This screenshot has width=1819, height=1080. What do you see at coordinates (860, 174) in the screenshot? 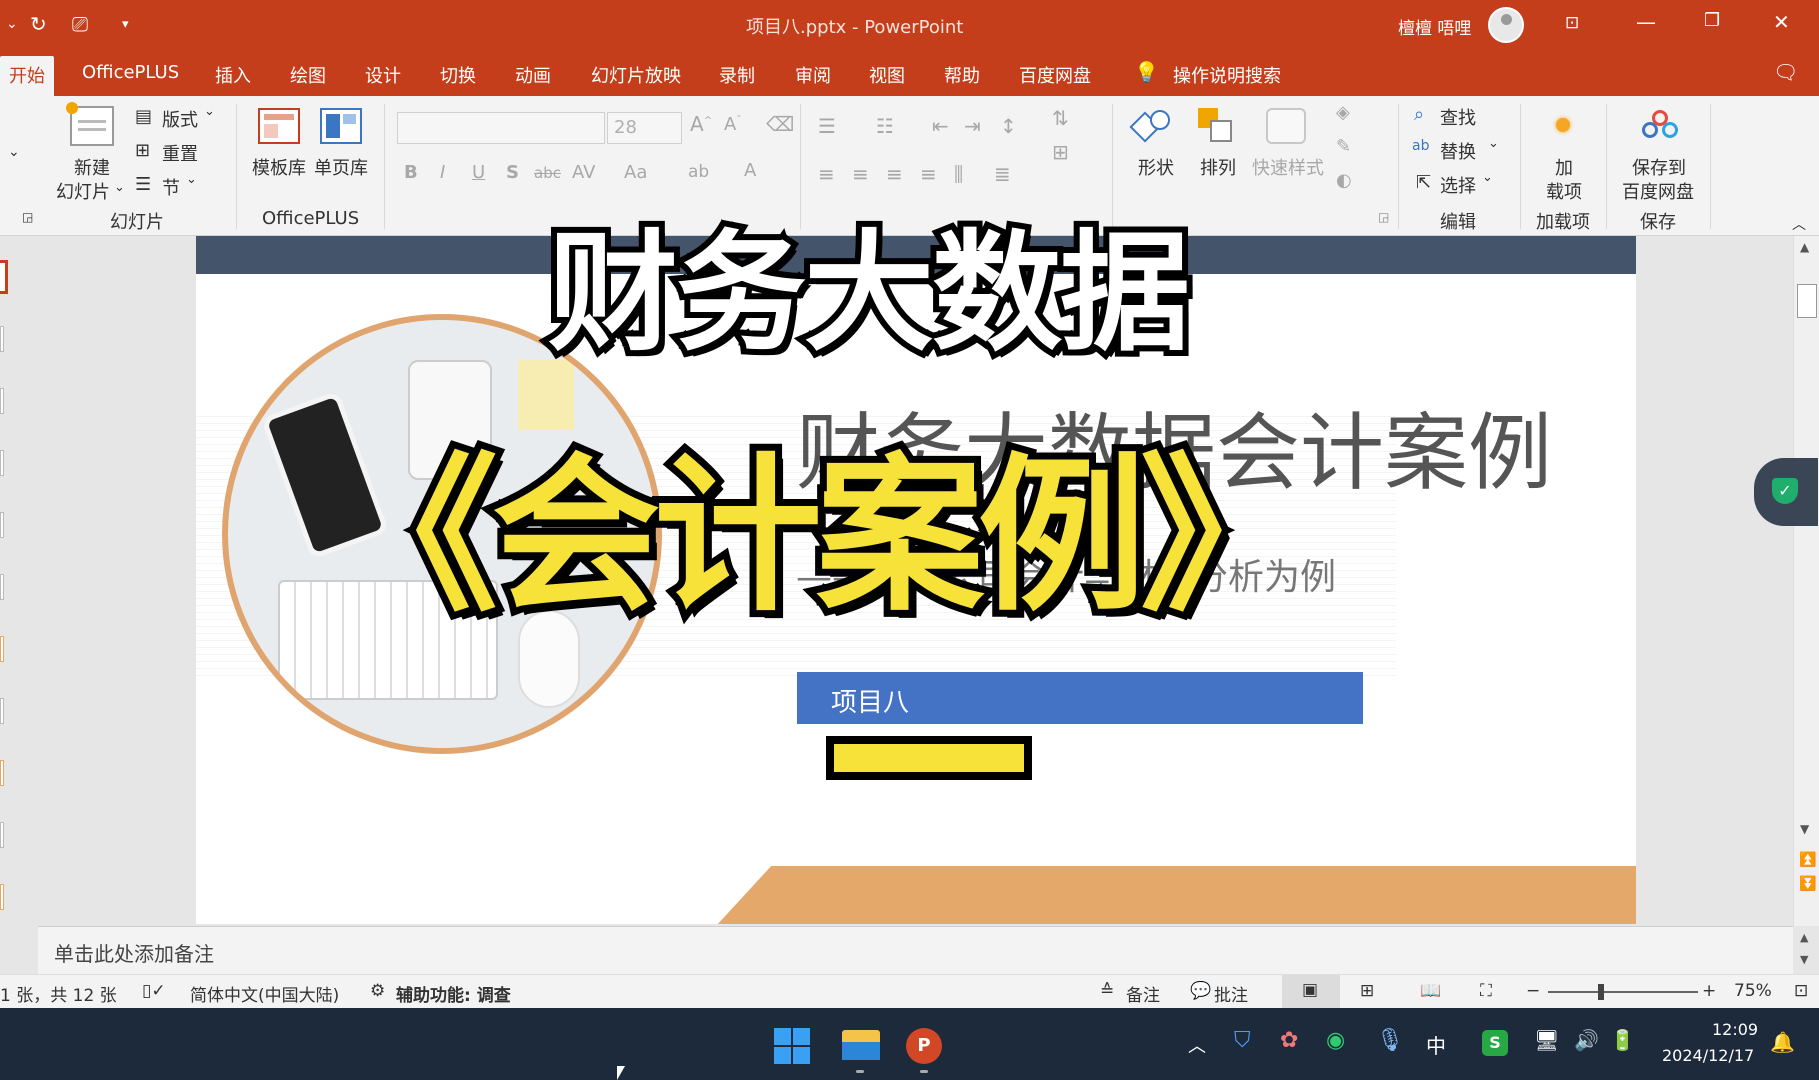
I see `align-center-icon: ≡` at bounding box center [860, 174].